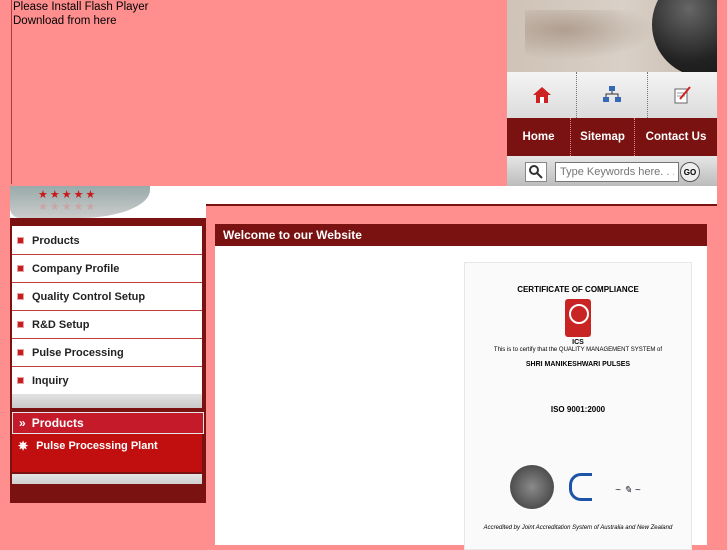 The height and width of the screenshot is (550, 727). Describe the element at coordinates (682, 95) in the screenshot. I see `contact-icon` at that location.